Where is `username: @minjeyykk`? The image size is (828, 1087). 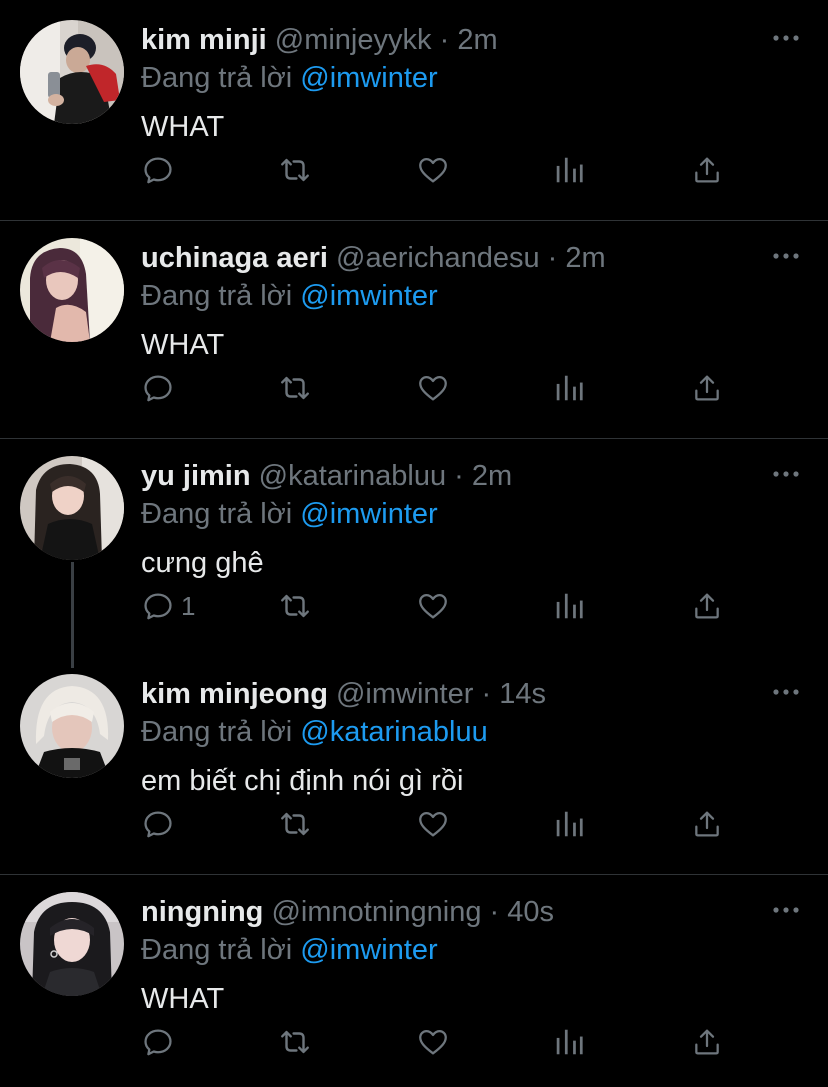 username: @minjeyykk is located at coordinates (353, 40).